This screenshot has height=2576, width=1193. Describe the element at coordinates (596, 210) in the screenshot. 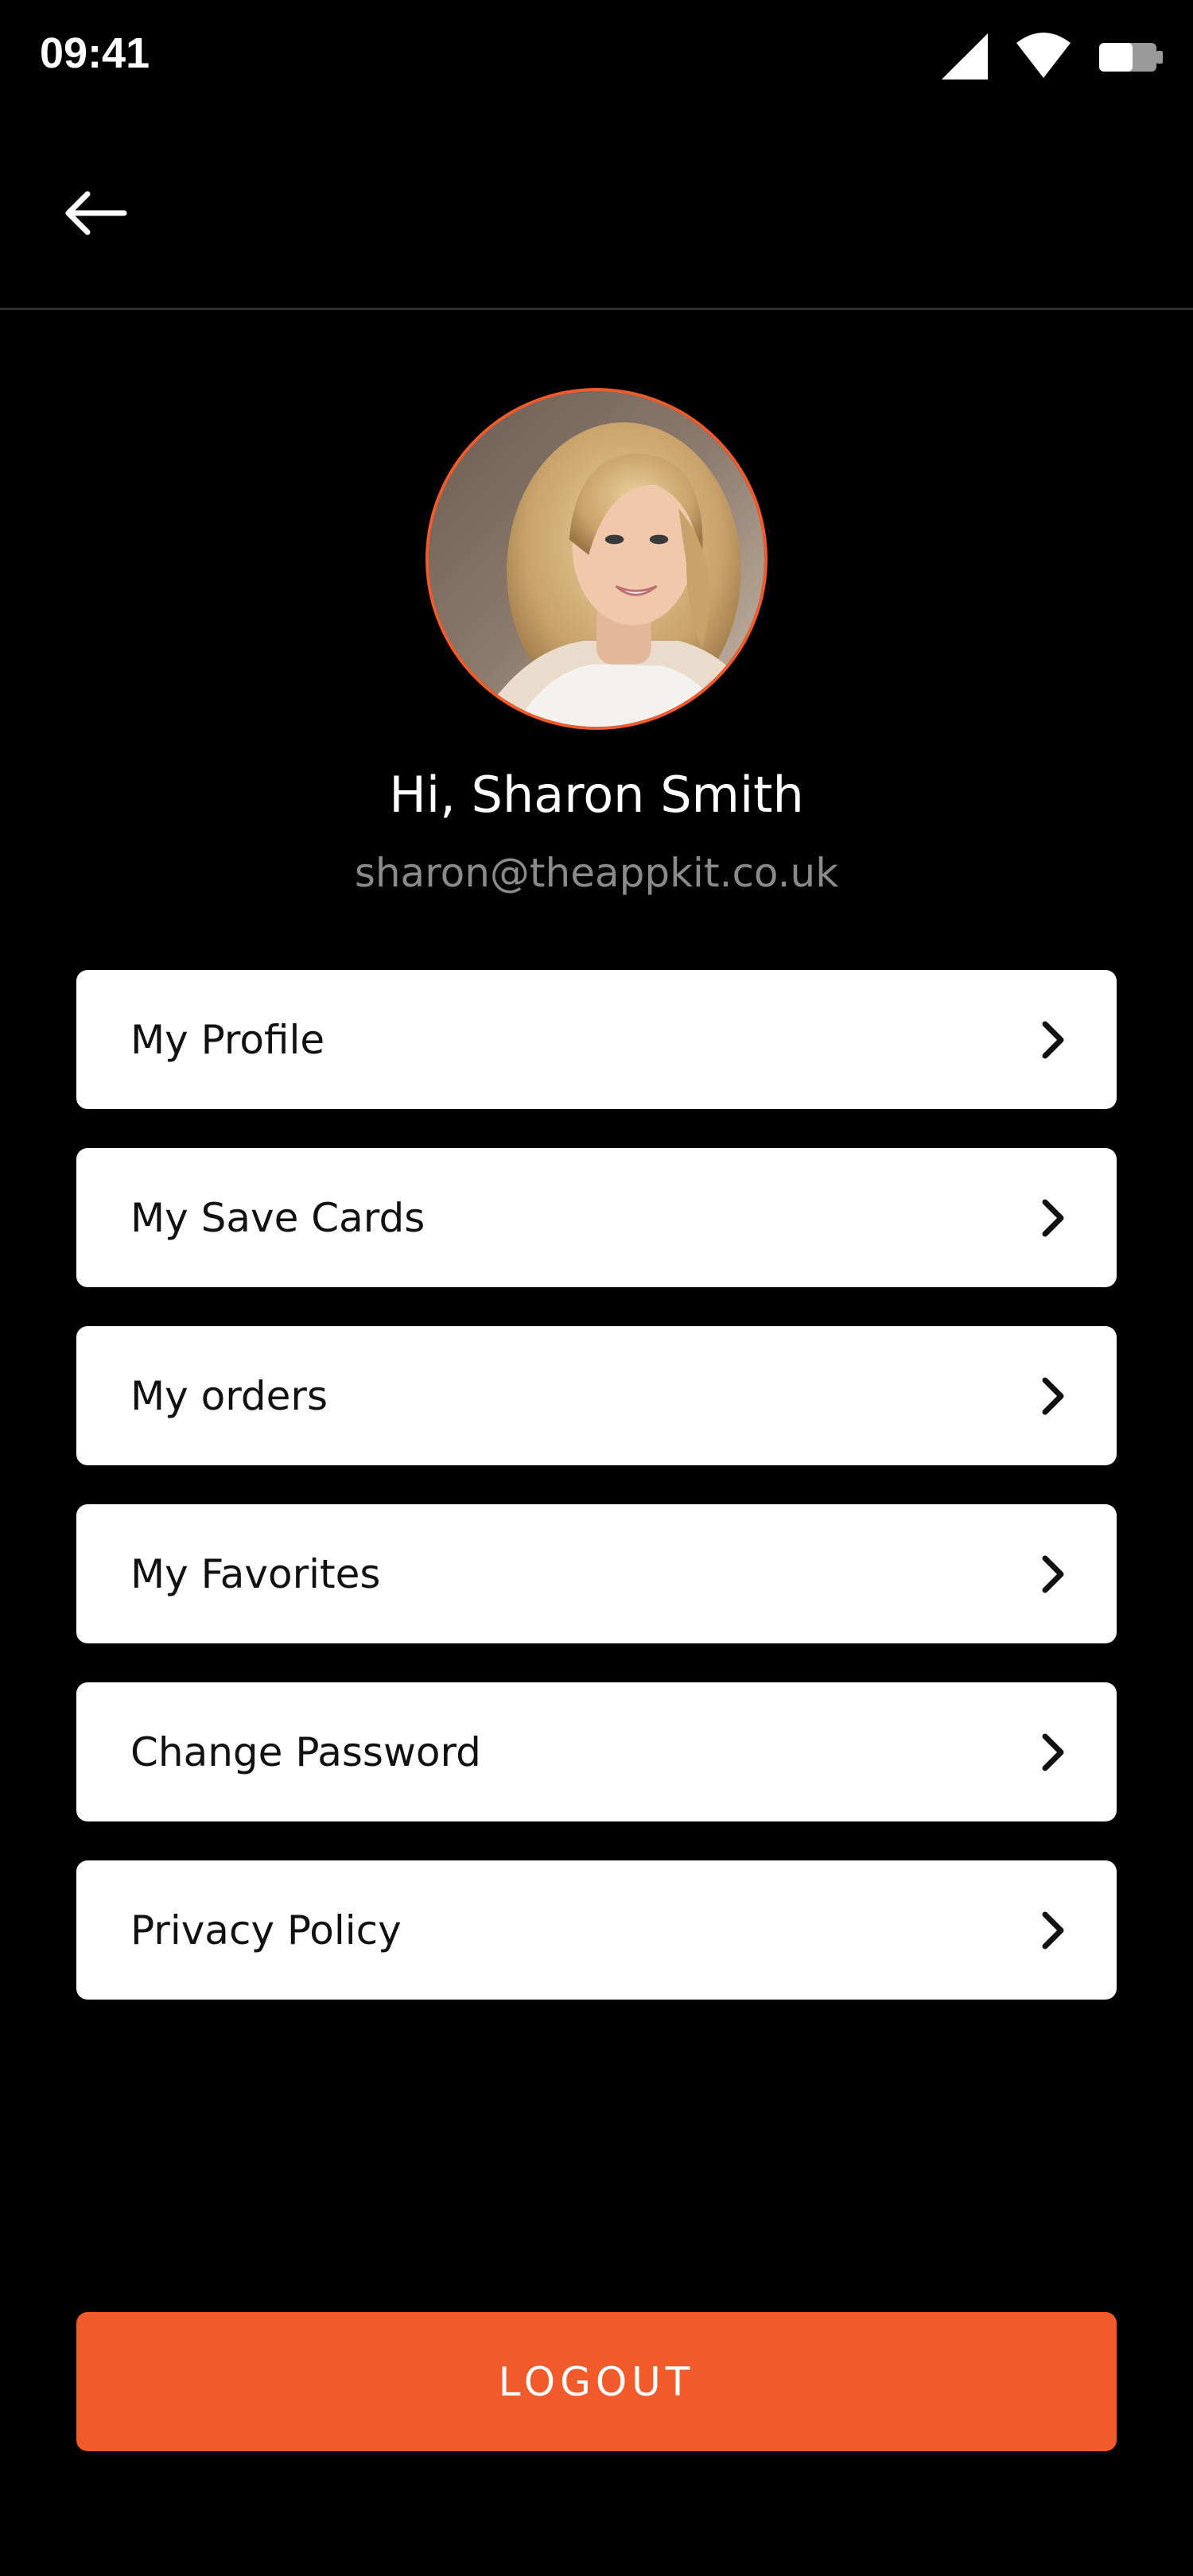

I see `app-bar` at that location.